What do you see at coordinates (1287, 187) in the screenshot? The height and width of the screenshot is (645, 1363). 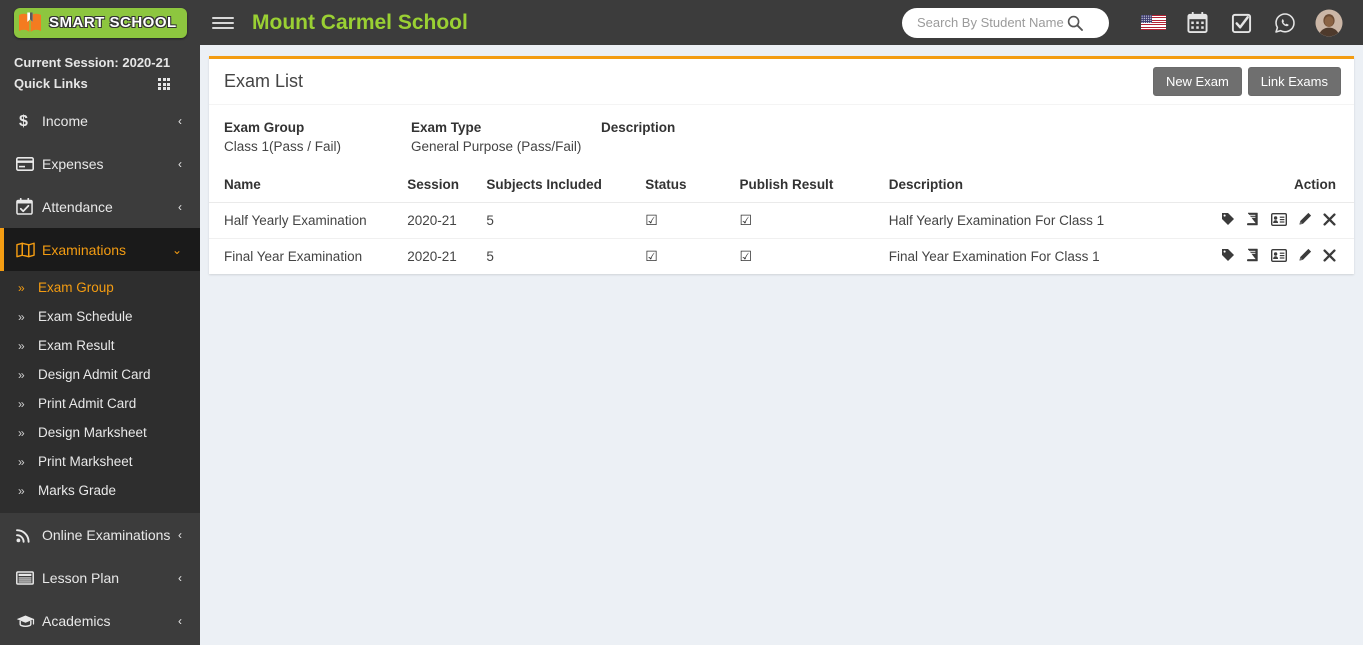 I see `column-header-action: Action` at bounding box center [1287, 187].